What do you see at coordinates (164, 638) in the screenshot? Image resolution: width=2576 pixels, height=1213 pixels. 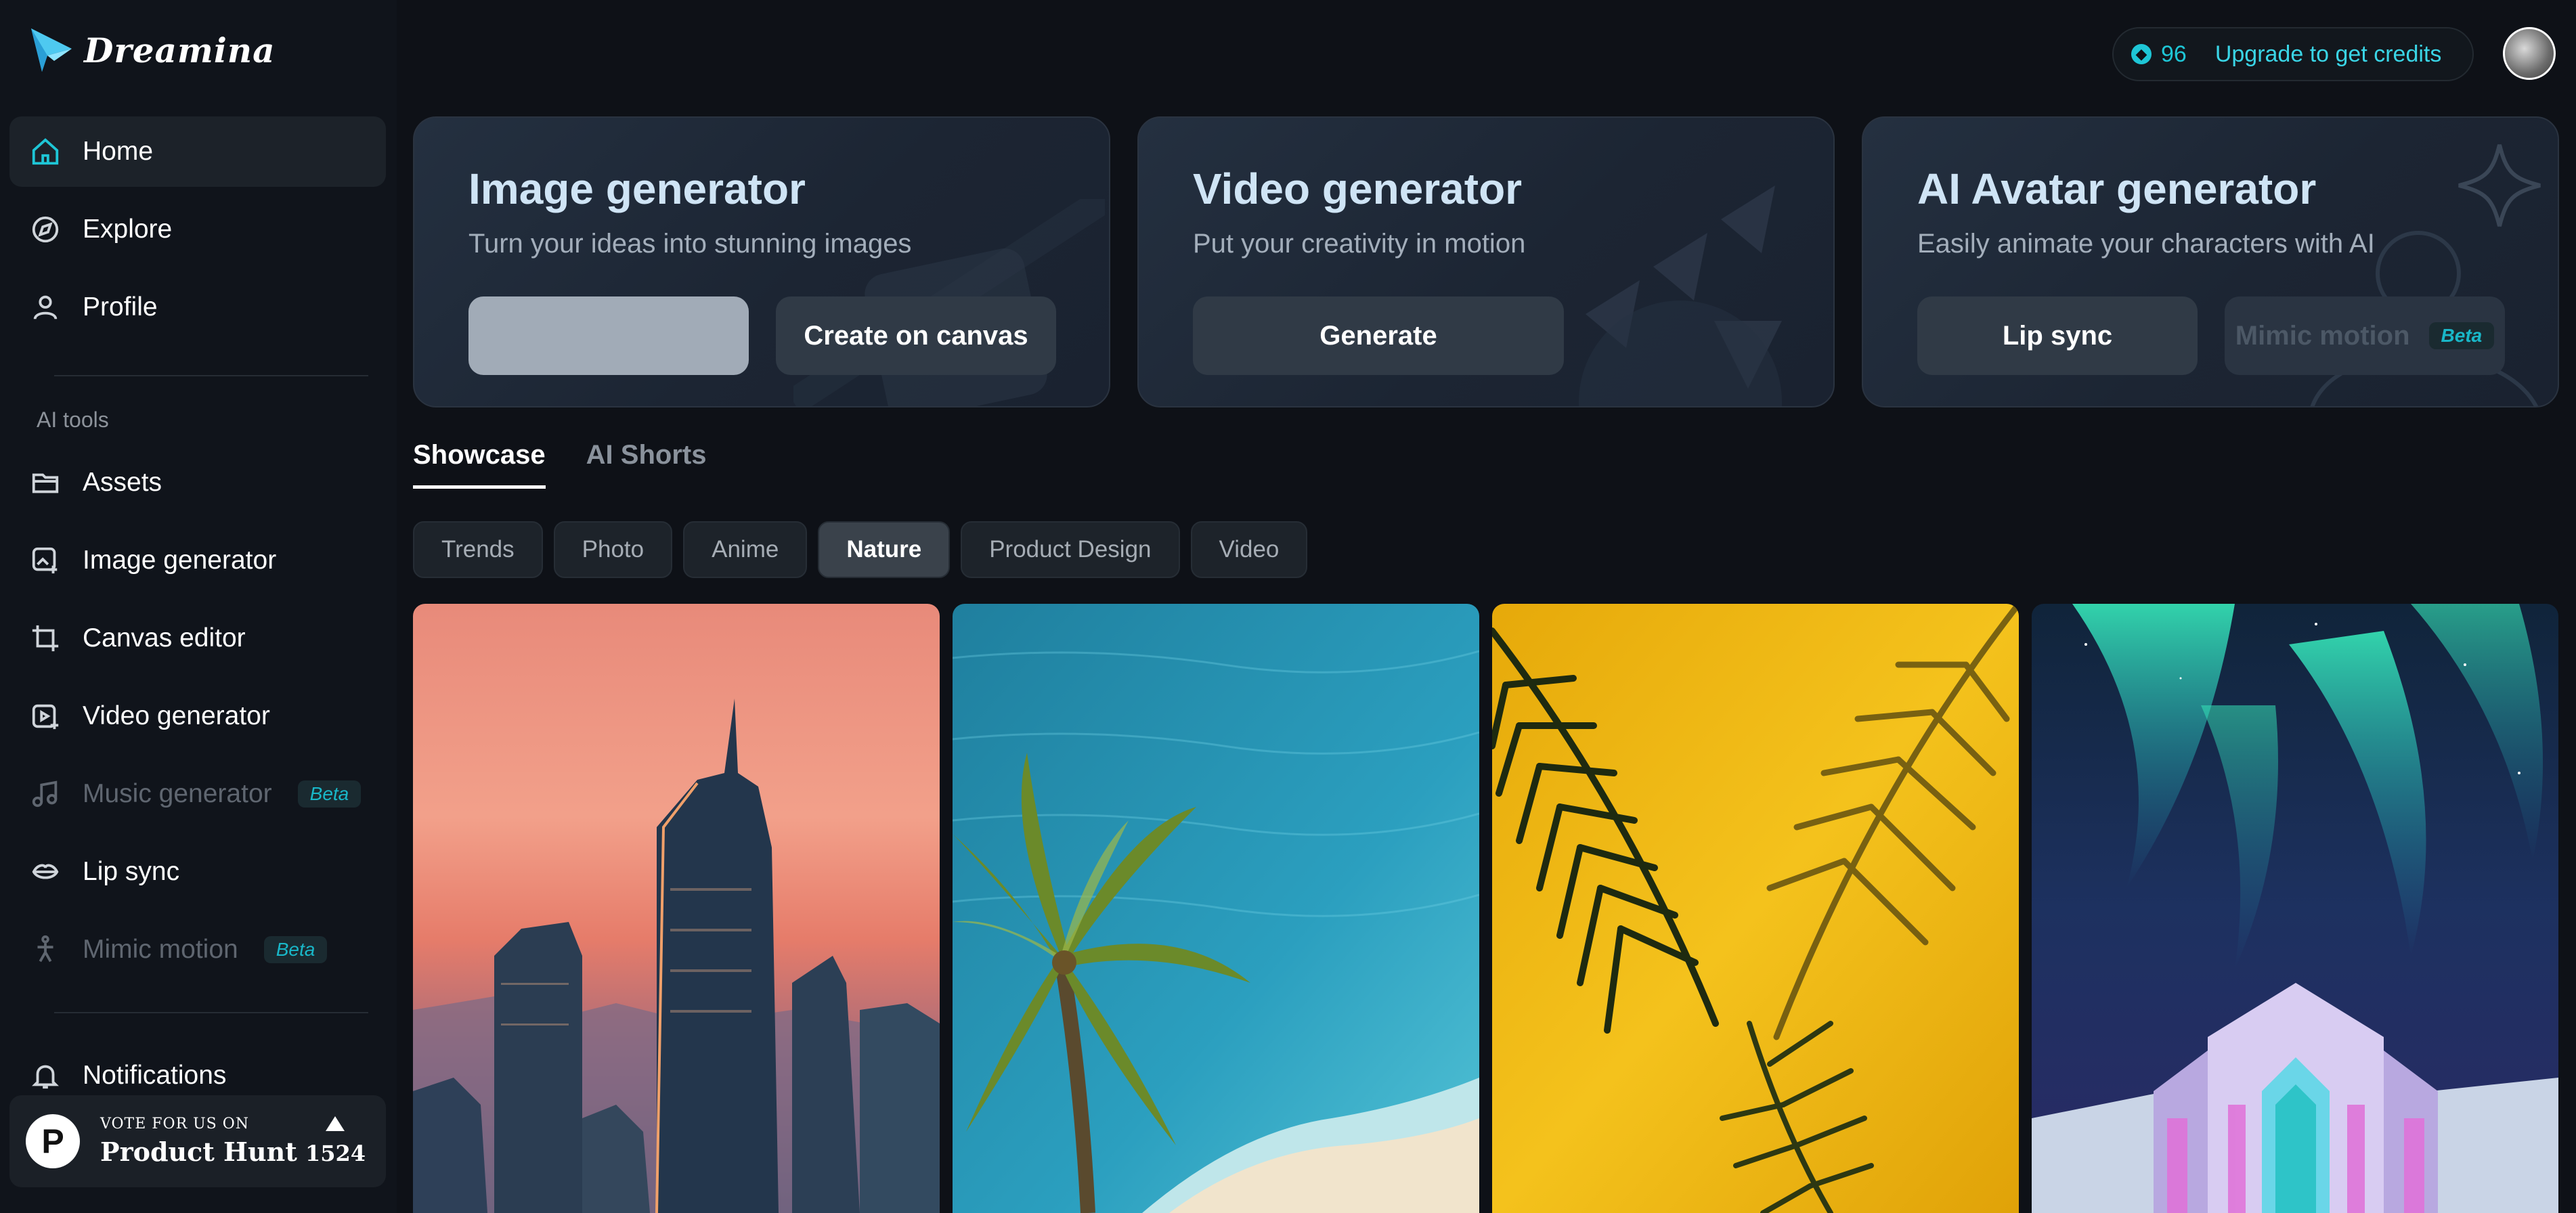 I see `sidebar-item-label: Canvas editor` at bounding box center [164, 638].